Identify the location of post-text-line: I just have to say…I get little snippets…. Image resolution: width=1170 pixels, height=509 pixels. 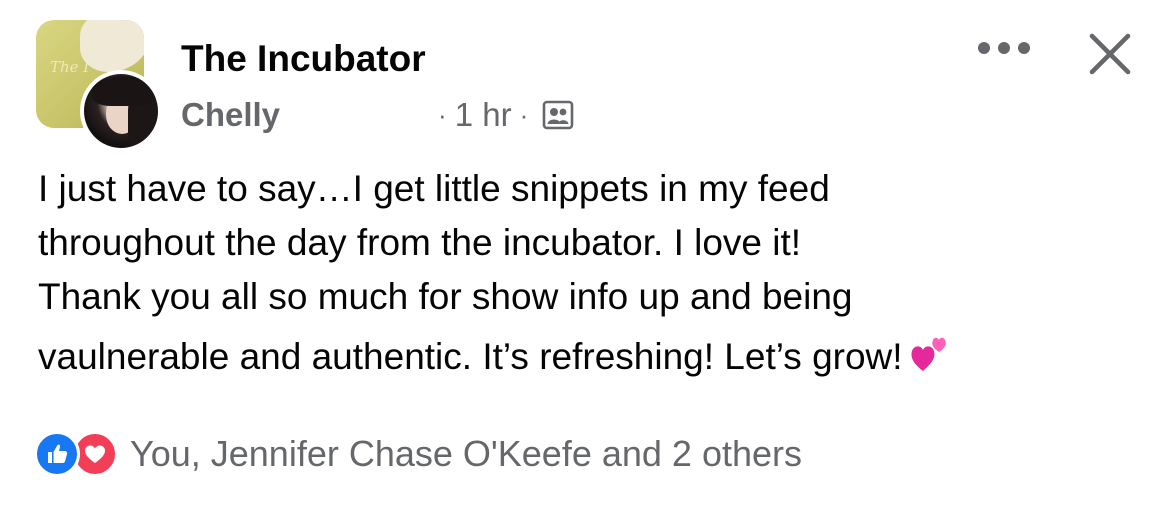
(434, 188).